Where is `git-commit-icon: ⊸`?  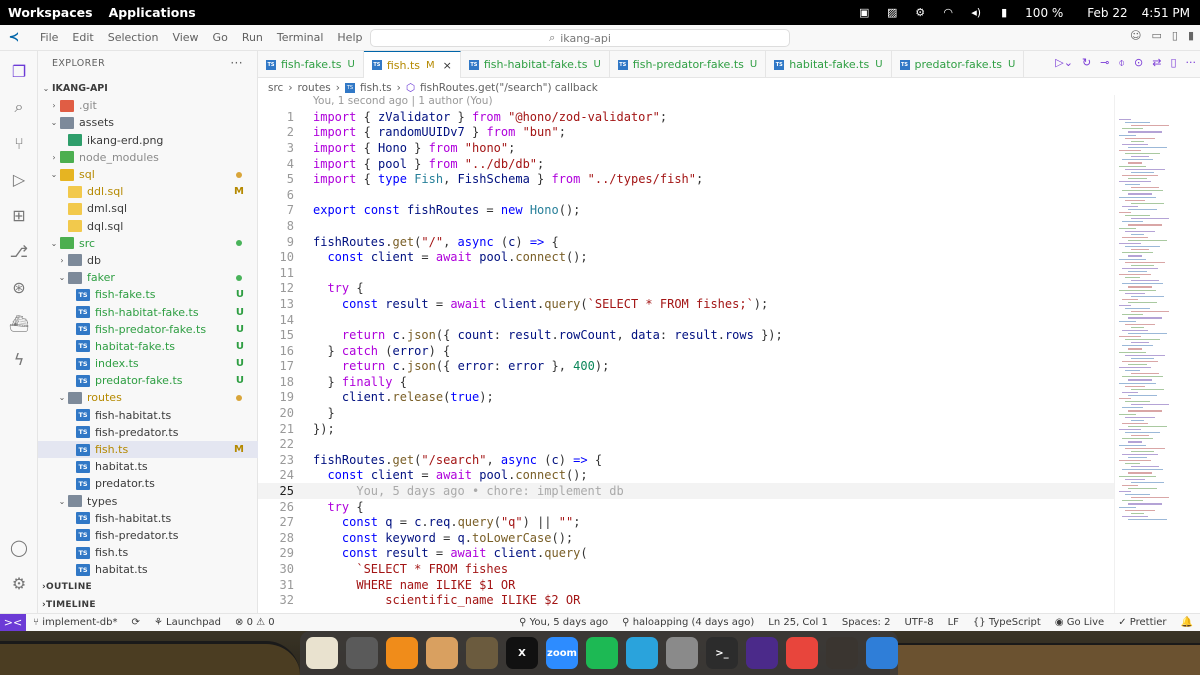 git-commit-icon: ⊸ is located at coordinates (1104, 63).